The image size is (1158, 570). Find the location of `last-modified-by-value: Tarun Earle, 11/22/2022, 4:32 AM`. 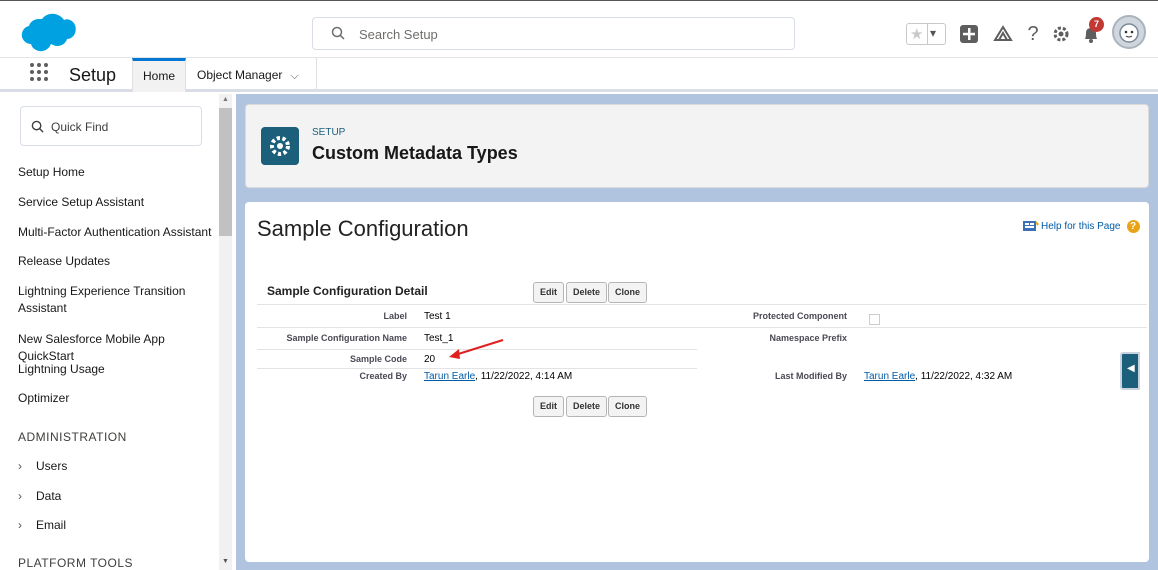

last-modified-by-value: Tarun Earle, 11/22/2022, 4:32 AM is located at coordinates (938, 376).